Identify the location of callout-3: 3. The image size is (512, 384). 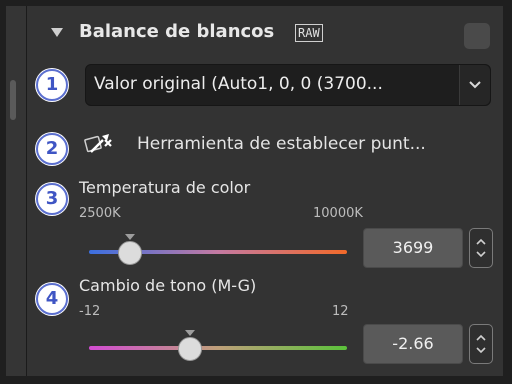
(52, 199).